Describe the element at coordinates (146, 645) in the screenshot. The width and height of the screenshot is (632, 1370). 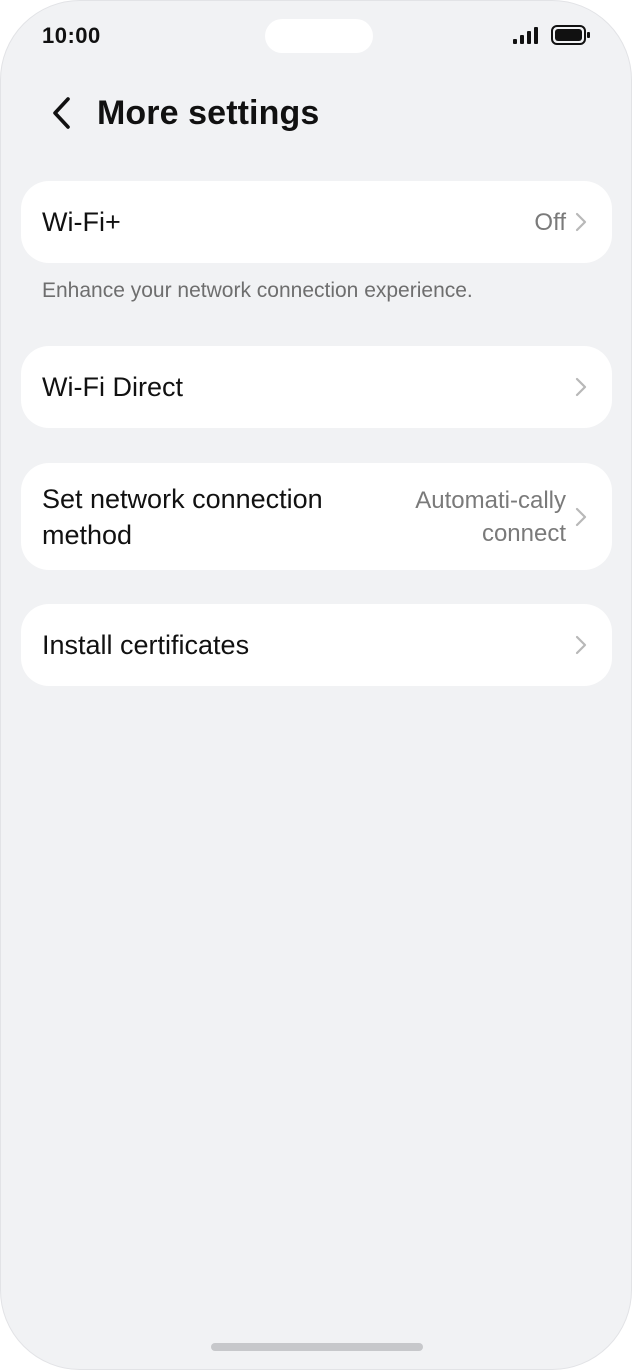
I see `install-certificates-label: Install certificates` at that location.